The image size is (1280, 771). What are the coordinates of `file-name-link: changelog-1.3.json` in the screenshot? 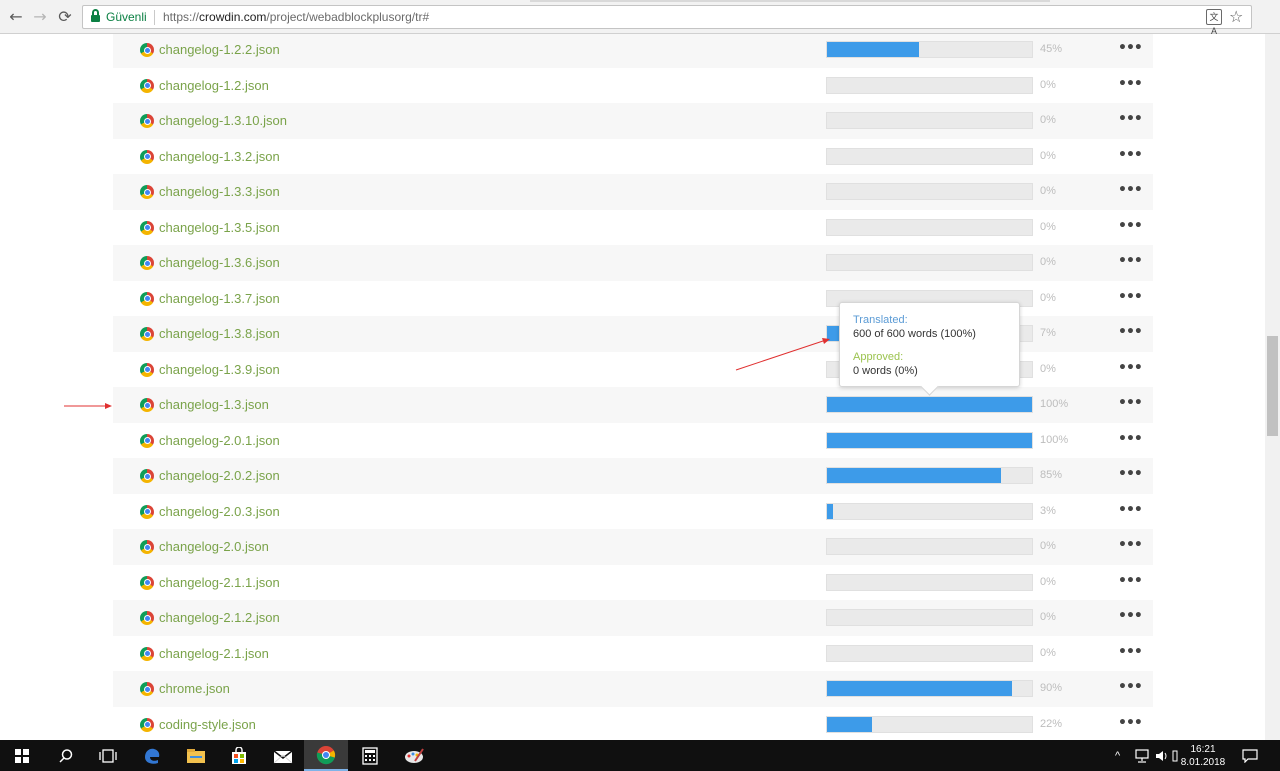 It's located at (214, 404).